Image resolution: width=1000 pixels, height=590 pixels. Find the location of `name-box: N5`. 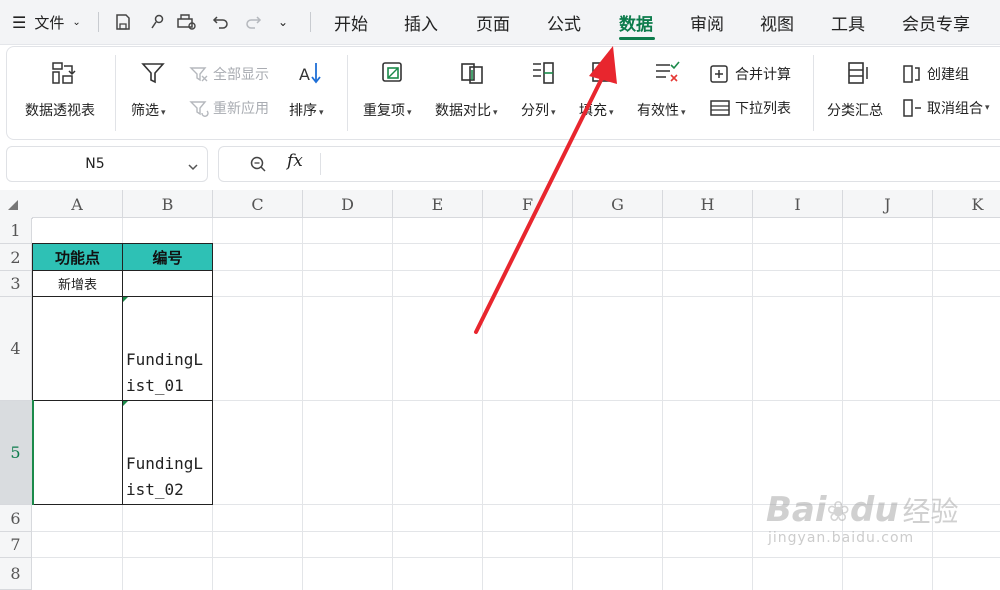

name-box: N5 is located at coordinates (107, 164).